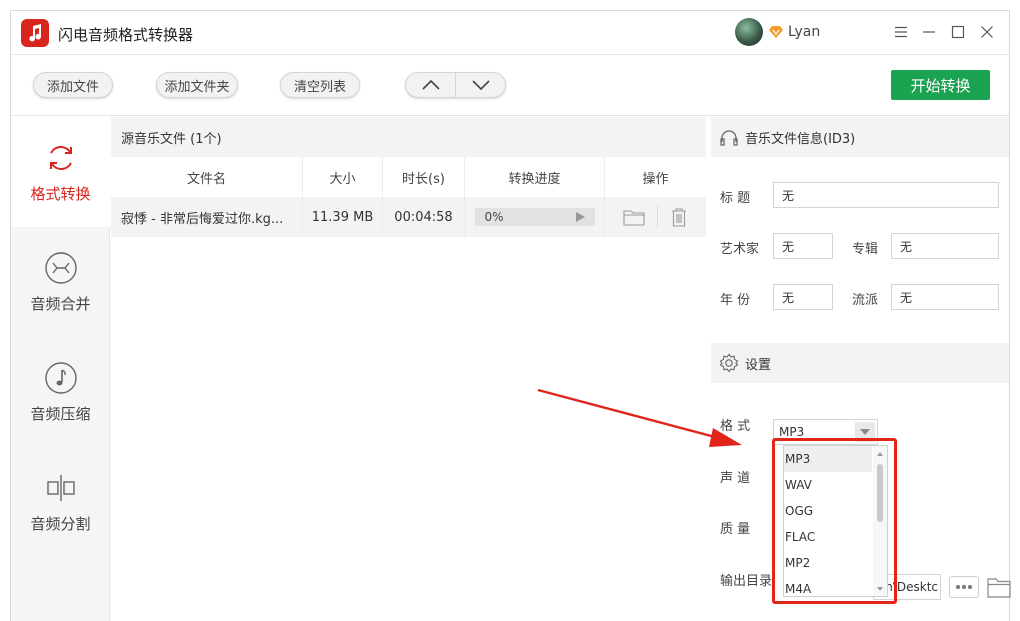 Image resolution: width=1020 pixels, height=621 pixels. Describe the element at coordinates (886, 195) in the screenshot. I see `title-field: 无` at that location.